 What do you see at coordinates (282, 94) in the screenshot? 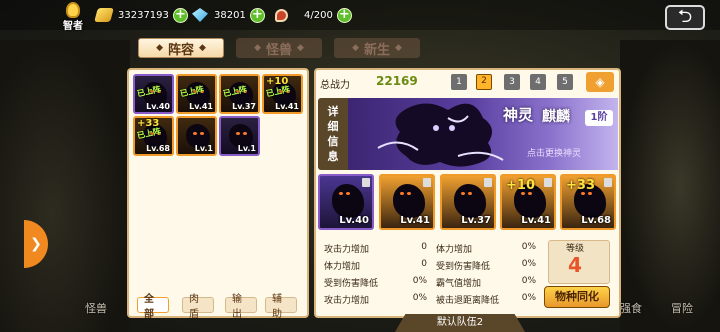
I see `roster-slot: +10 已上阵 Lv.41` at bounding box center [282, 94].